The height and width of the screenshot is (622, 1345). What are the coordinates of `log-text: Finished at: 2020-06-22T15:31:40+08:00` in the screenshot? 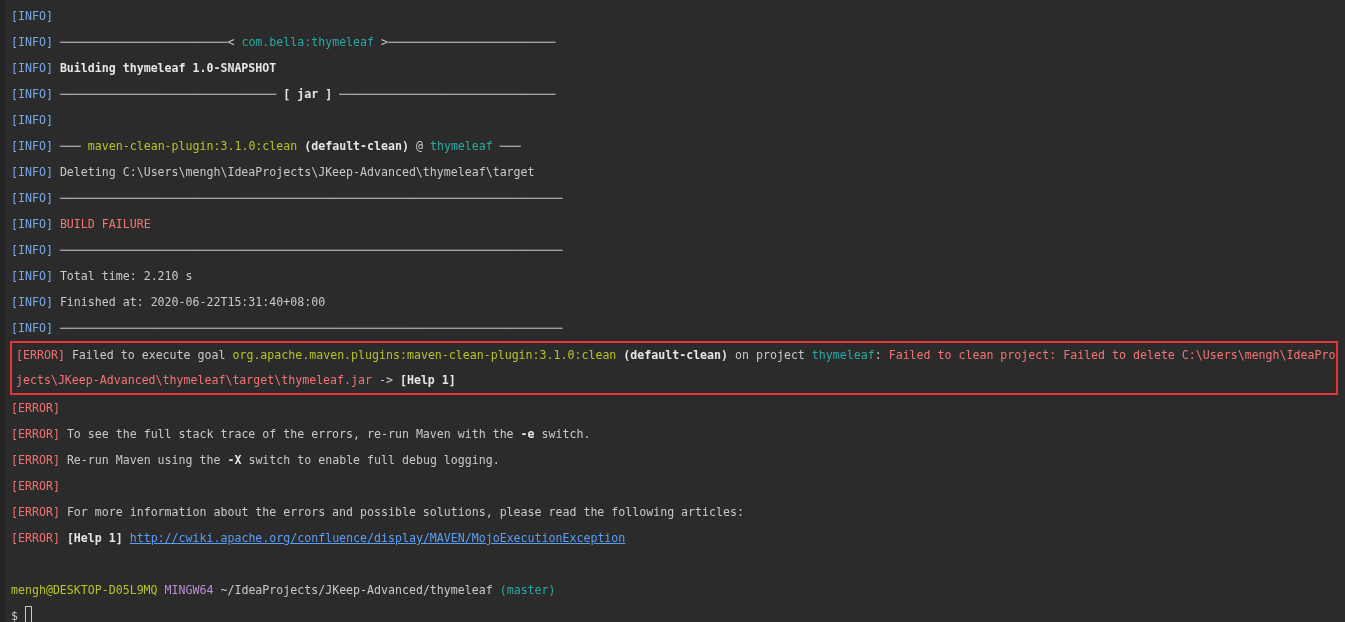 It's located at (192, 302).